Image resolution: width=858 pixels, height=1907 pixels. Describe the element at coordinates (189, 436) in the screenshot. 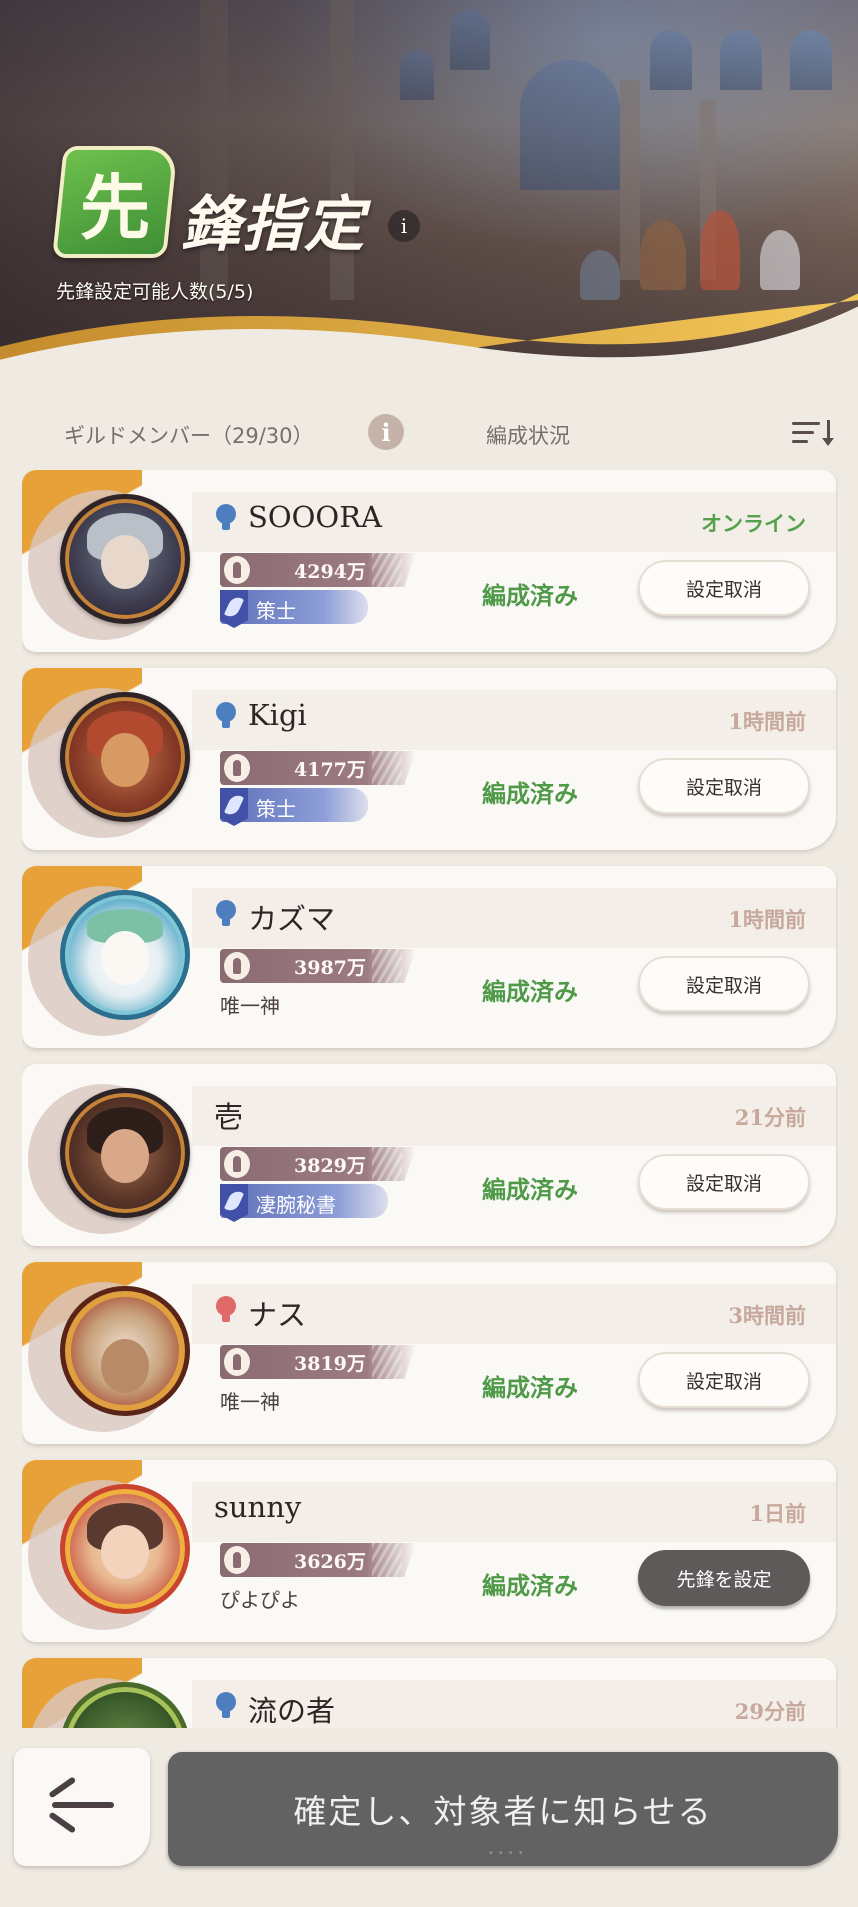

I see `guild-members-label: ギルドメンバー（29/30）` at that location.